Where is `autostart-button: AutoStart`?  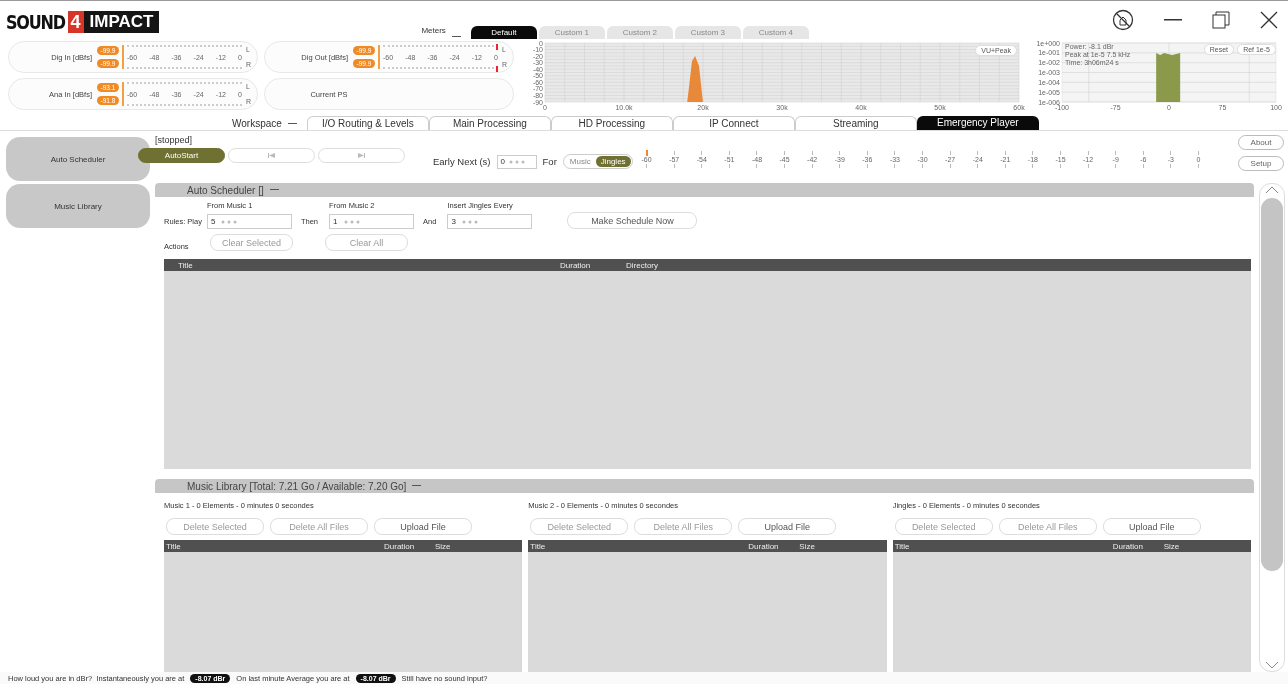 autostart-button: AutoStart is located at coordinates (181, 155).